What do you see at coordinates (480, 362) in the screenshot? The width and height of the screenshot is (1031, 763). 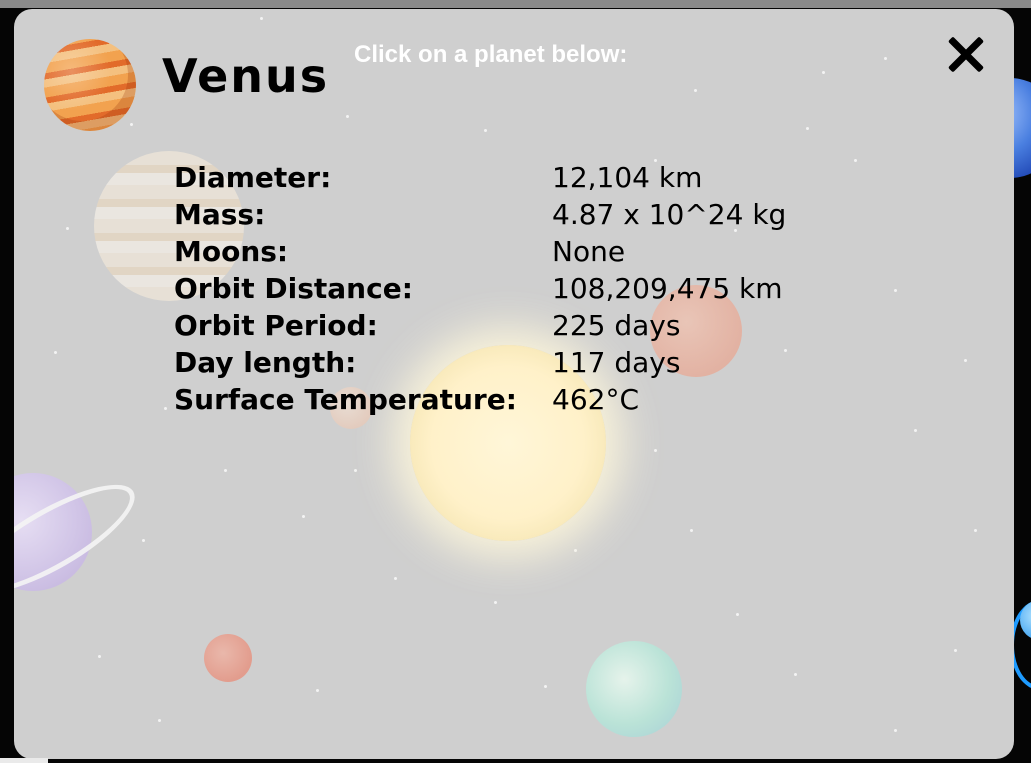 I see `fact-row-day-length: Day length: 117 days` at bounding box center [480, 362].